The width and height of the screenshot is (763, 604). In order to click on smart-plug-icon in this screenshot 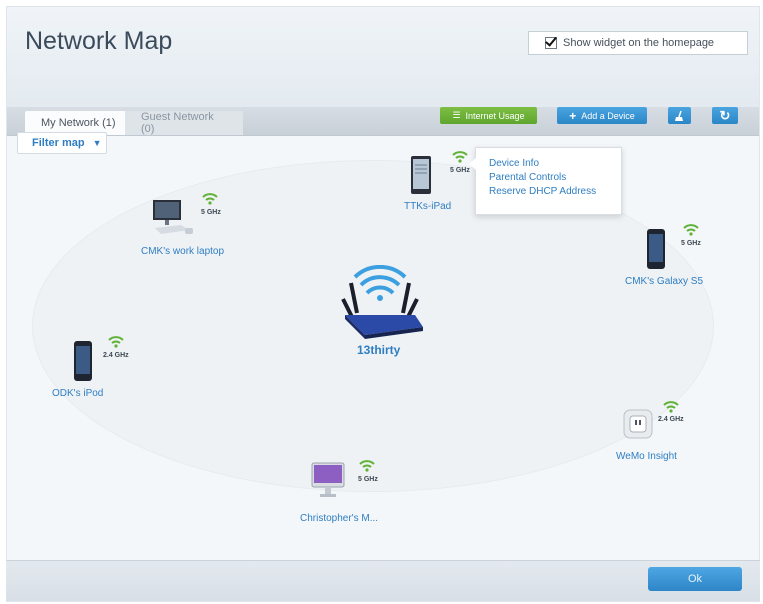, I will do `click(638, 424)`.